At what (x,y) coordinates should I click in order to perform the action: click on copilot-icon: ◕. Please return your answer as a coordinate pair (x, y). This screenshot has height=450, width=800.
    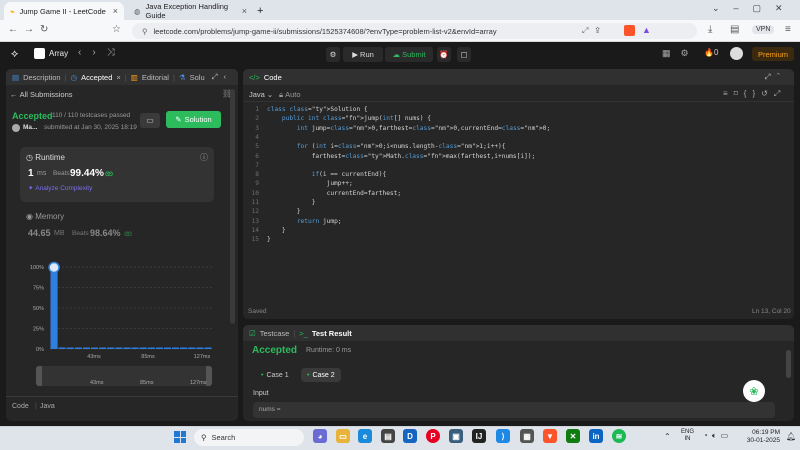
    Looking at the image, I should click on (320, 436).